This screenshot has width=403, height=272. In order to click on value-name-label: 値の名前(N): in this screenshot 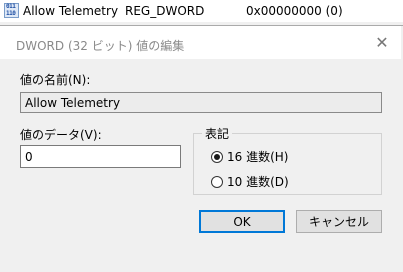, I will do `click(55, 80)`.